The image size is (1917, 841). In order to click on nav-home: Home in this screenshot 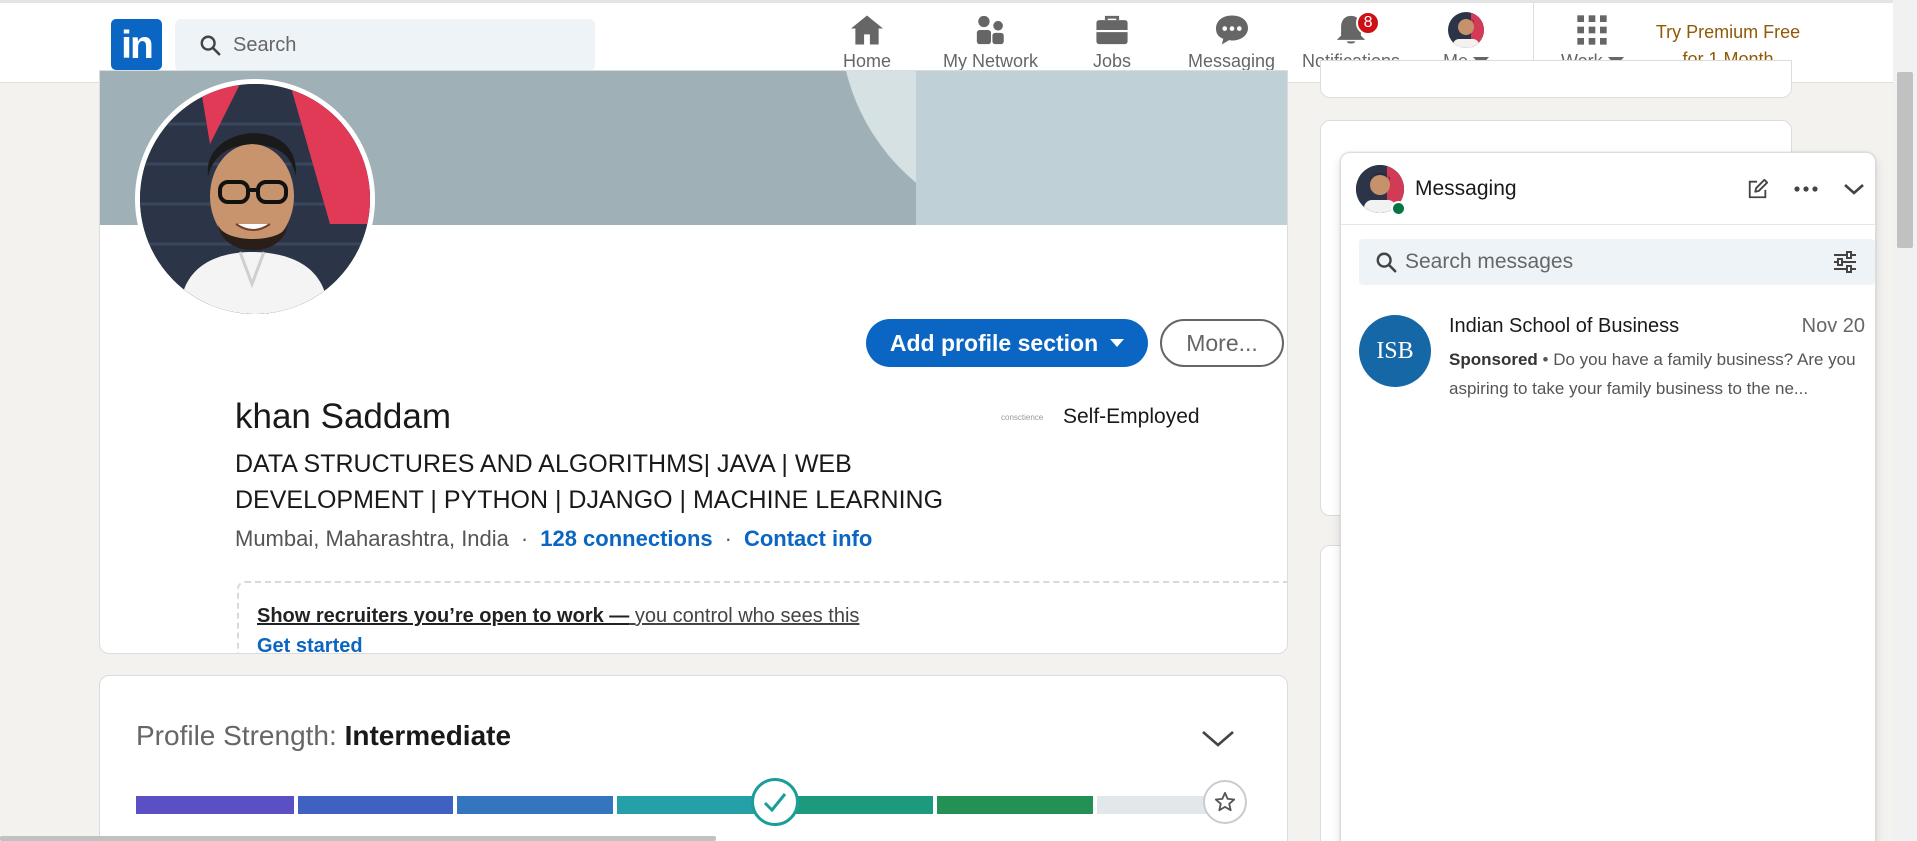, I will do `click(867, 45)`.